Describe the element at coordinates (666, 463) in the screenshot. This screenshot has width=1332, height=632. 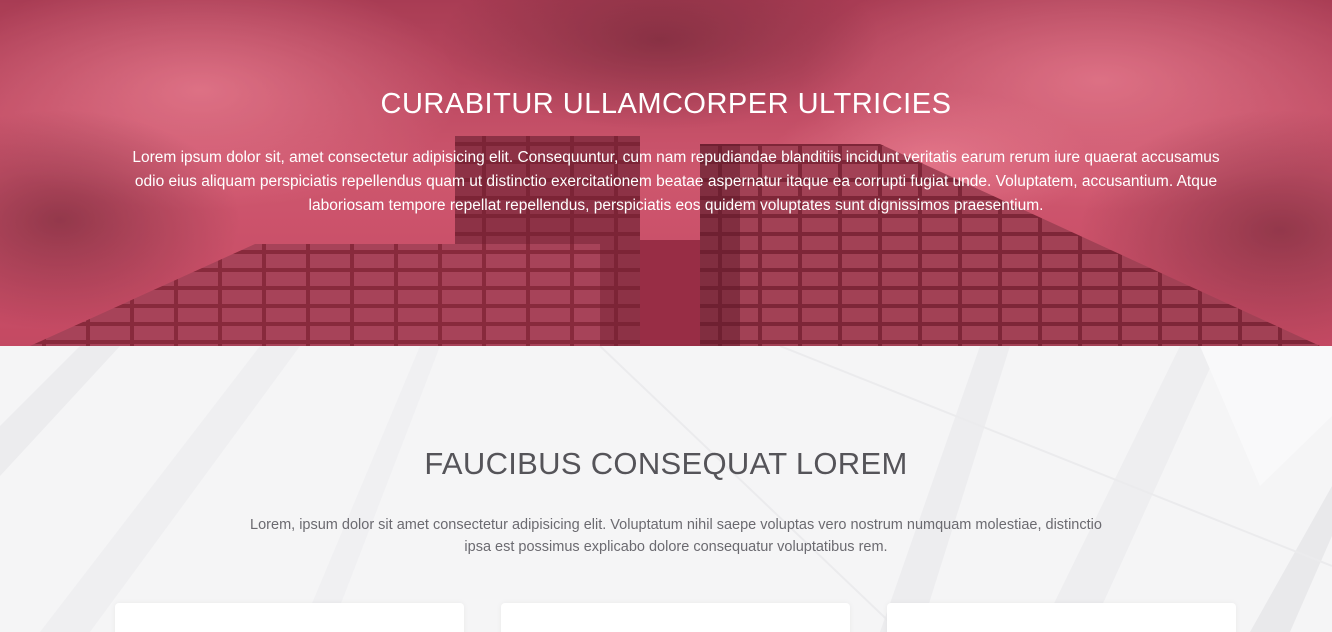
I see `features-title: FAUCIBUS CONSEQUAT LOREM` at that location.